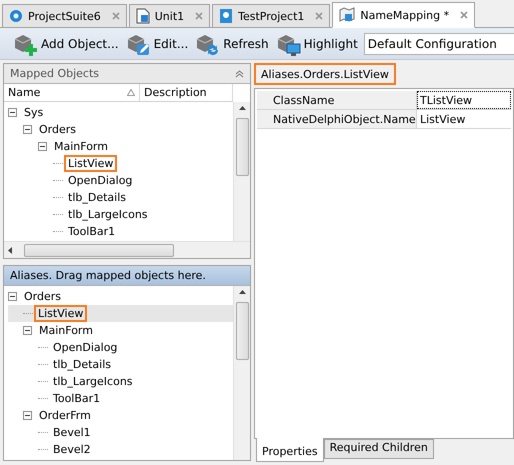  What do you see at coordinates (169, 15) in the screenshot?
I see `document-tab: Unit1` at bounding box center [169, 15].